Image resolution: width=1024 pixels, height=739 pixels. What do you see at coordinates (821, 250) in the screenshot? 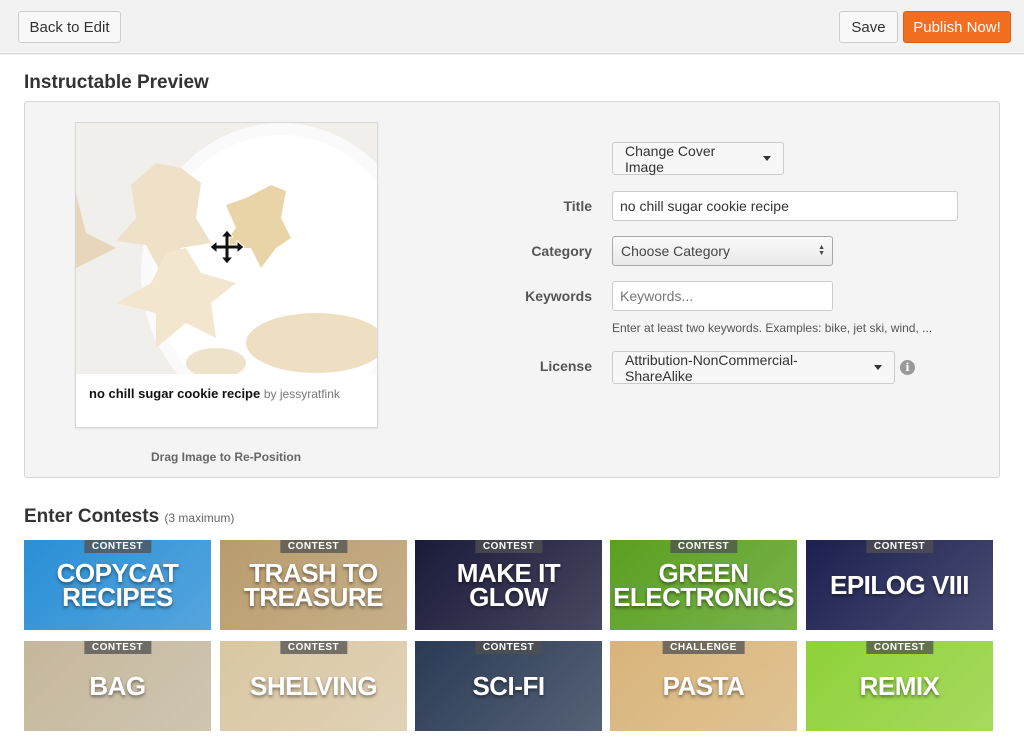
I see `select-arrows-icon: ▲ ▼` at bounding box center [821, 250].